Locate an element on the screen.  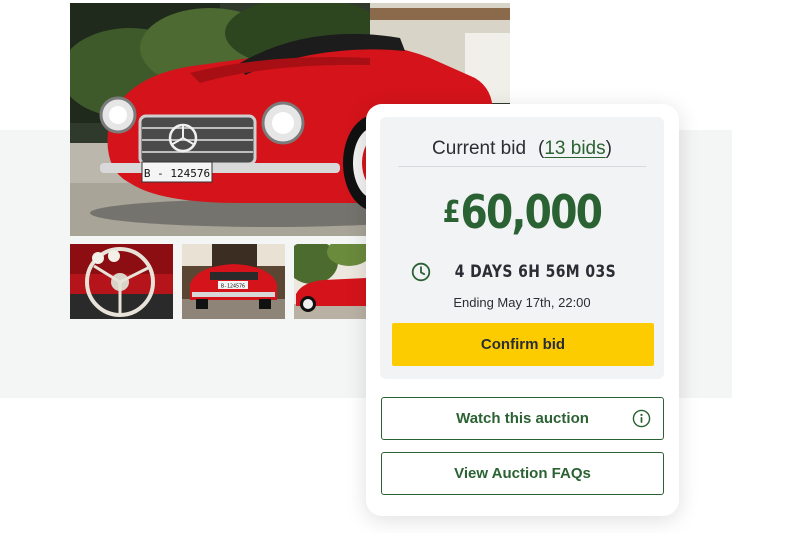
clock-icon is located at coordinates (420, 272).